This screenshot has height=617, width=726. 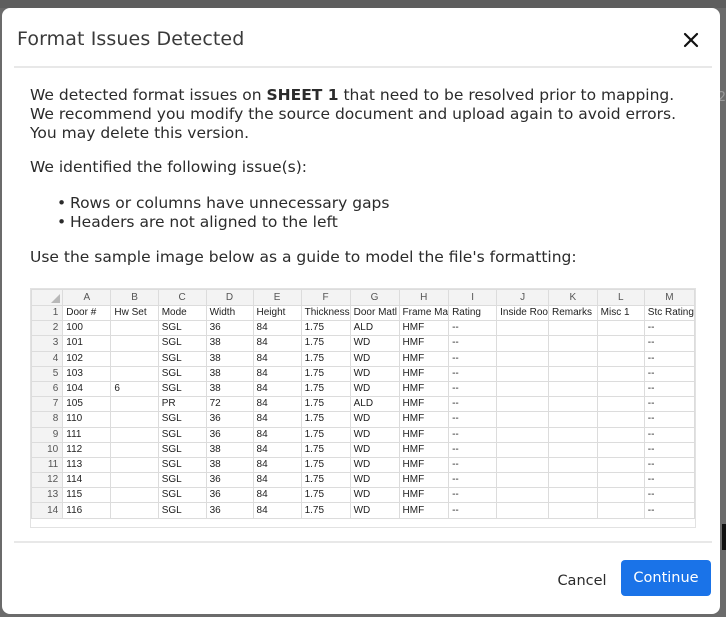 What do you see at coordinates (572, 297) in the screenshot?
I see `column-letter: K` at bounding box center [572, 297].